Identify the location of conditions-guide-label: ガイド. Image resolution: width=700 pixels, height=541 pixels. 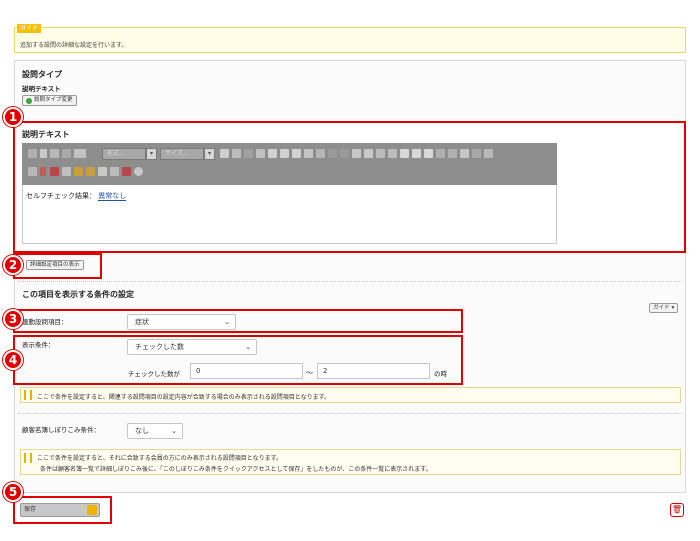
(661, 308).